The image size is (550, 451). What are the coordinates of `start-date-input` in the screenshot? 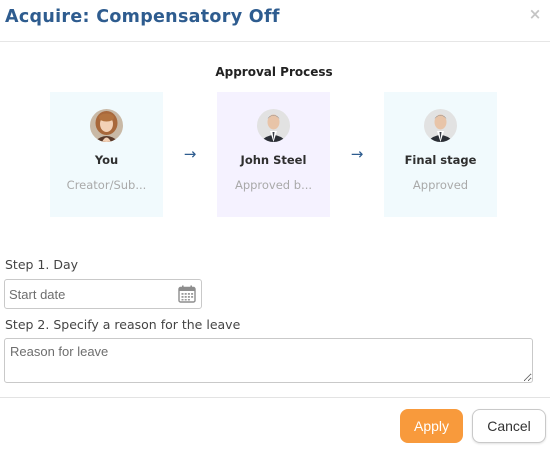 It's located at (89, 294).